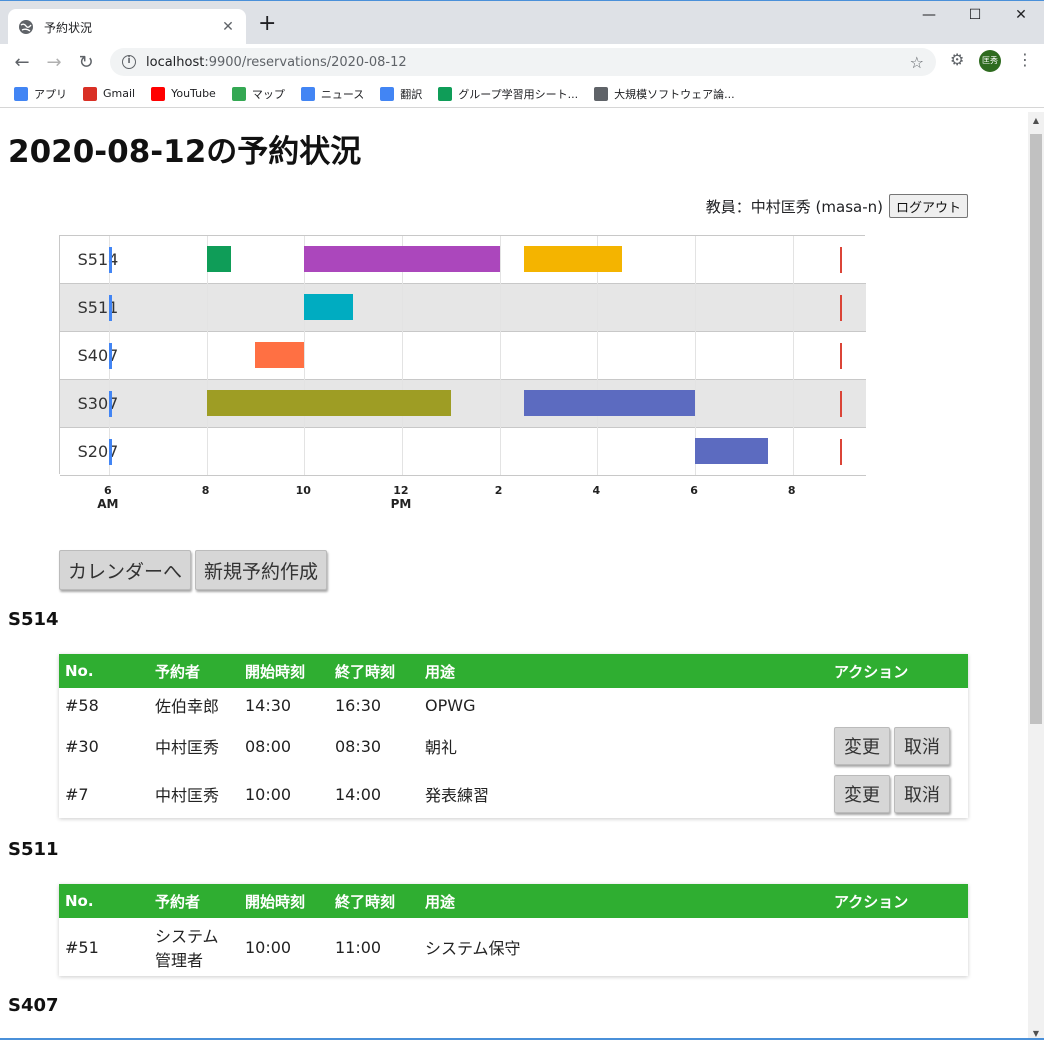 This screenshot has height=1040, width=1044. I want to click on cell-no: #58, so click(82, 705).